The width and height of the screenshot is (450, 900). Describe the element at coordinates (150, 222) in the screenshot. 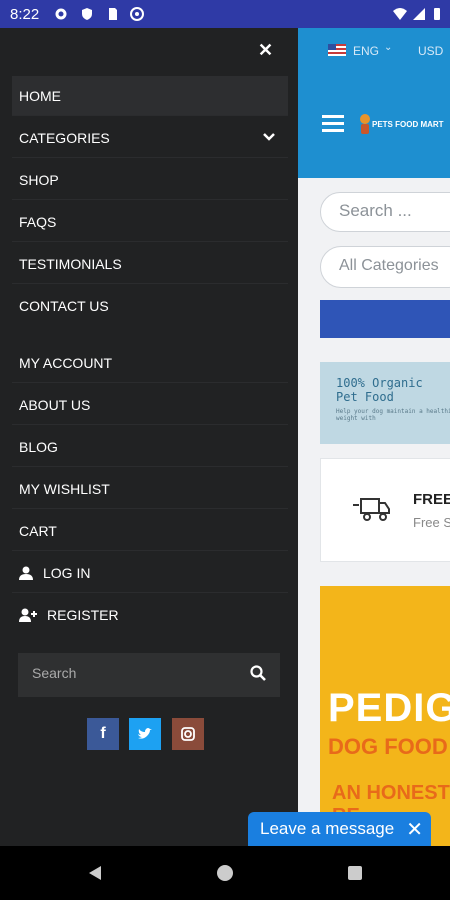

I see `menu-item-faqs: FAQS` at that location.